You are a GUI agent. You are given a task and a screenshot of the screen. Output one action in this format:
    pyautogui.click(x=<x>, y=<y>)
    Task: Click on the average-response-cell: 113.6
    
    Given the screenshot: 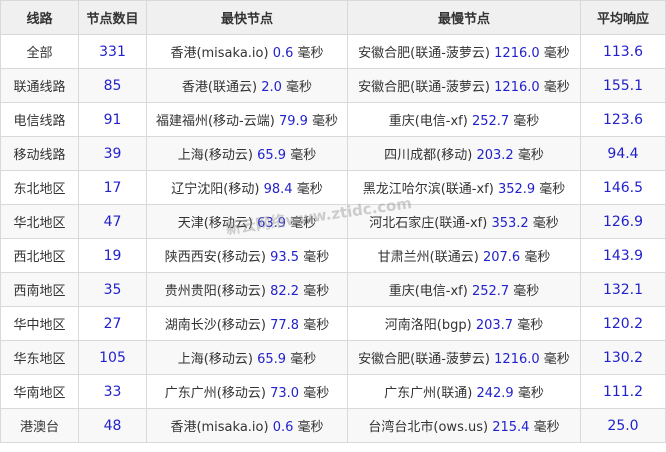 What is the action you would take?
    pyautogui.click(x=623, y=51)
    